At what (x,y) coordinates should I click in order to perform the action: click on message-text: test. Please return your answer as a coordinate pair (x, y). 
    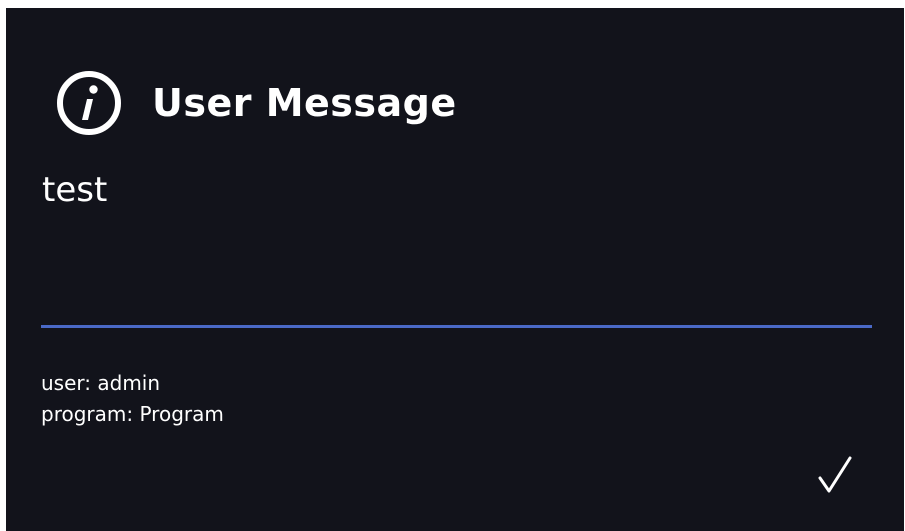
    Looking at the image, I should click on (75, 190).